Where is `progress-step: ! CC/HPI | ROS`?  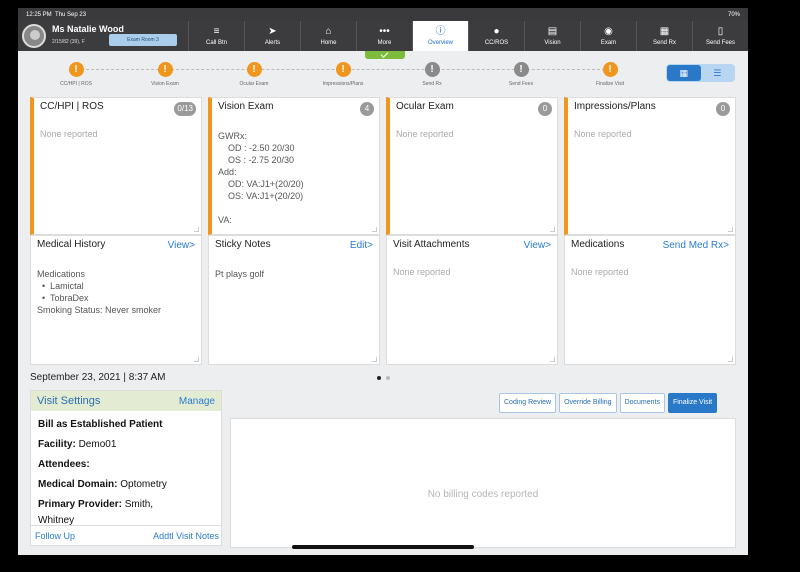 progress-step: ! CC/HPI | ROS is located at coordinates (76, 74).